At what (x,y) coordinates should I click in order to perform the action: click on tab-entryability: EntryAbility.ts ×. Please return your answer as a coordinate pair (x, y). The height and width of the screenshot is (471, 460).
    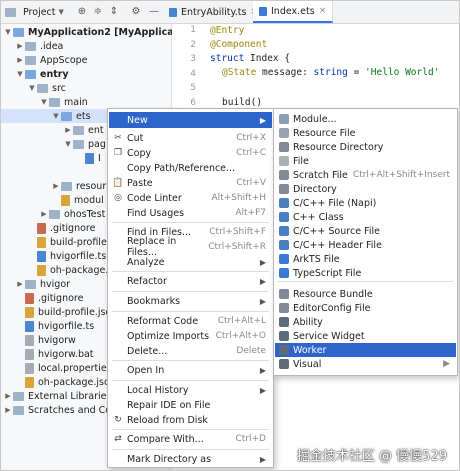
    Looking at the image, I should click on (214, 12).